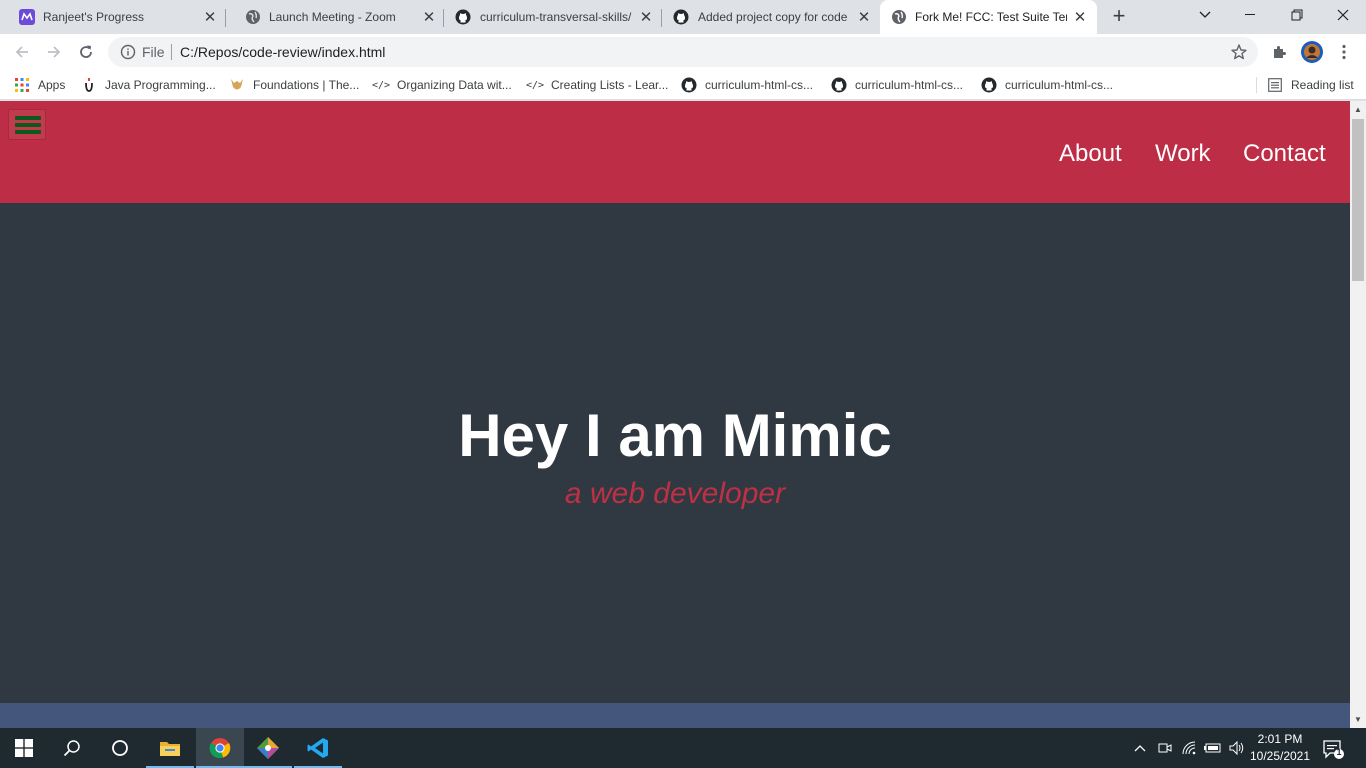 The image size is (1366, 768). I want to click on browser-toolbar: File C:/Repos/code-review/index.html, so click(683, 52).